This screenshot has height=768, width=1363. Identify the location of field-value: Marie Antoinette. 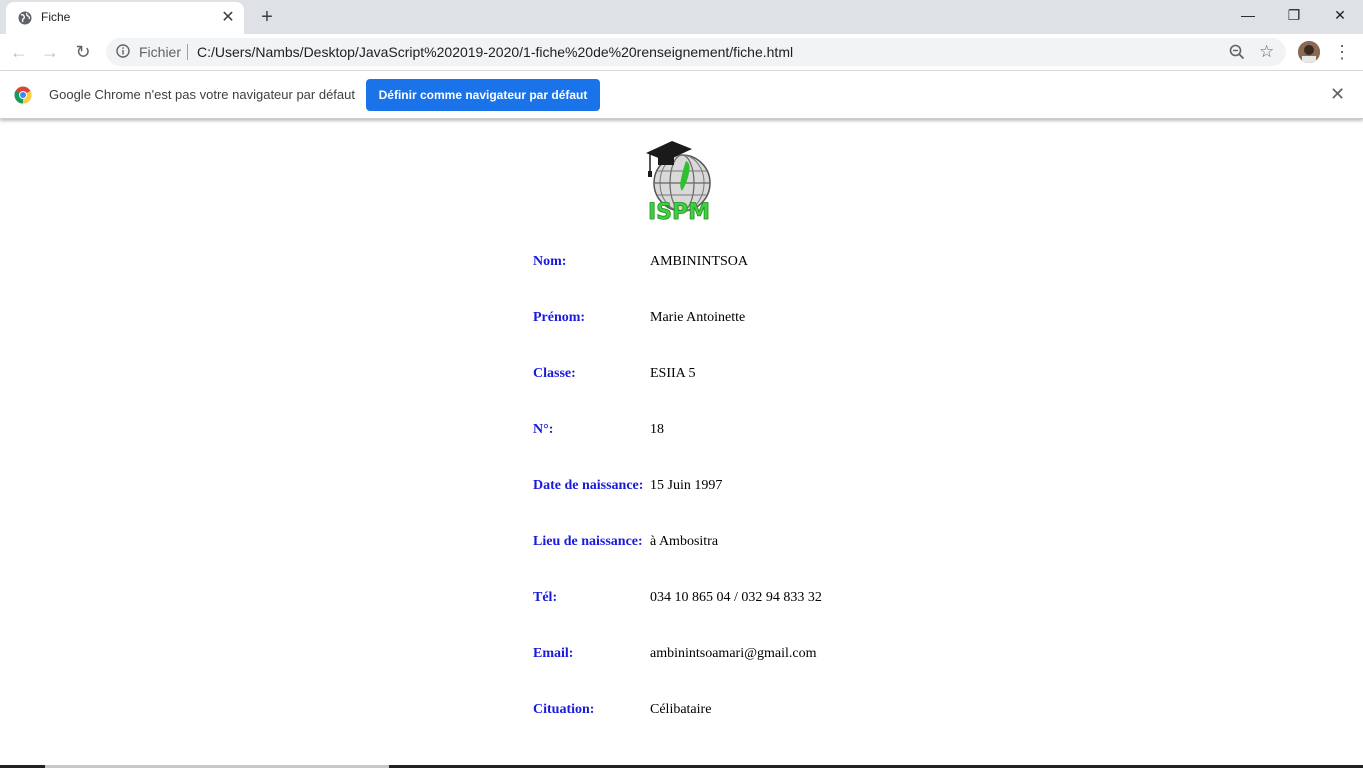
(698, 317).